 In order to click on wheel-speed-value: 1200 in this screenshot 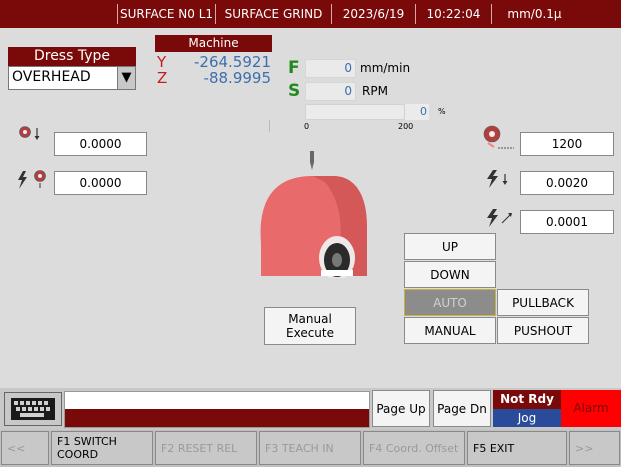, I will do `click(567, 144)`.